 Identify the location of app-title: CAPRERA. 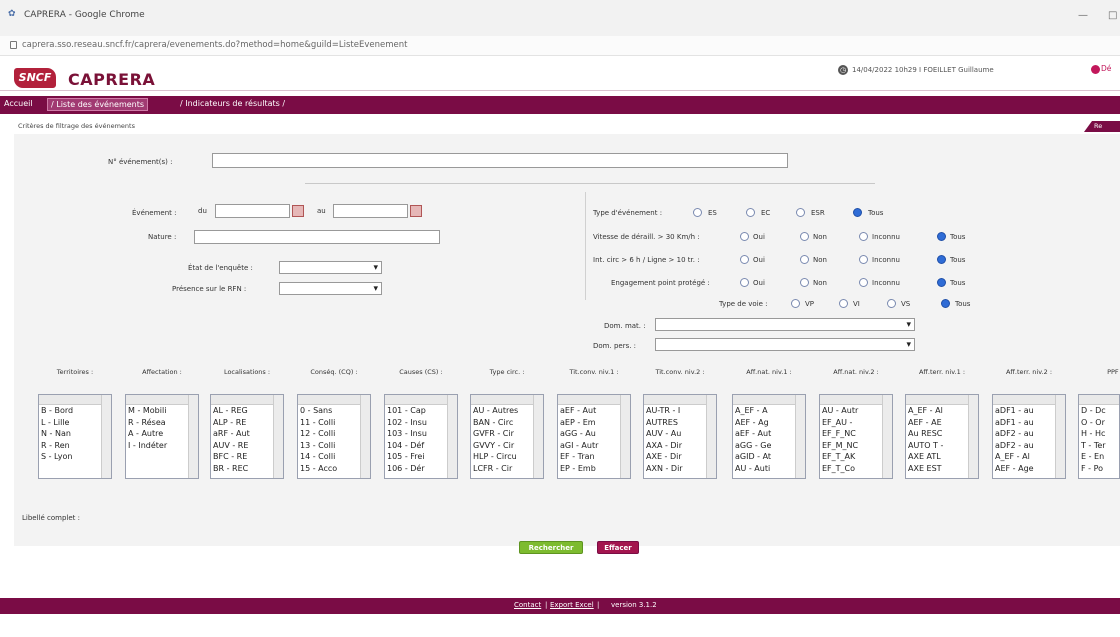
(112, 79).